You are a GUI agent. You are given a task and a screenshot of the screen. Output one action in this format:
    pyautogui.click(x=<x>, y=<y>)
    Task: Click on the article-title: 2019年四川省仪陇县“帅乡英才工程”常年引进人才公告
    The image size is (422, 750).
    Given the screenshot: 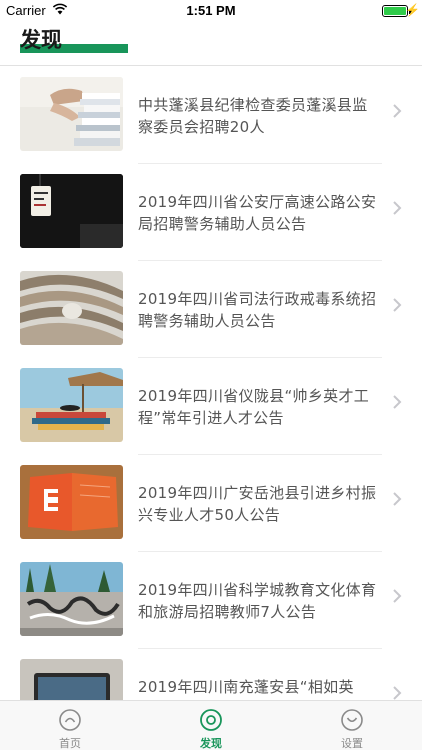 What is the action you would take?
    pyautogui.click(x=254, y=407)
    